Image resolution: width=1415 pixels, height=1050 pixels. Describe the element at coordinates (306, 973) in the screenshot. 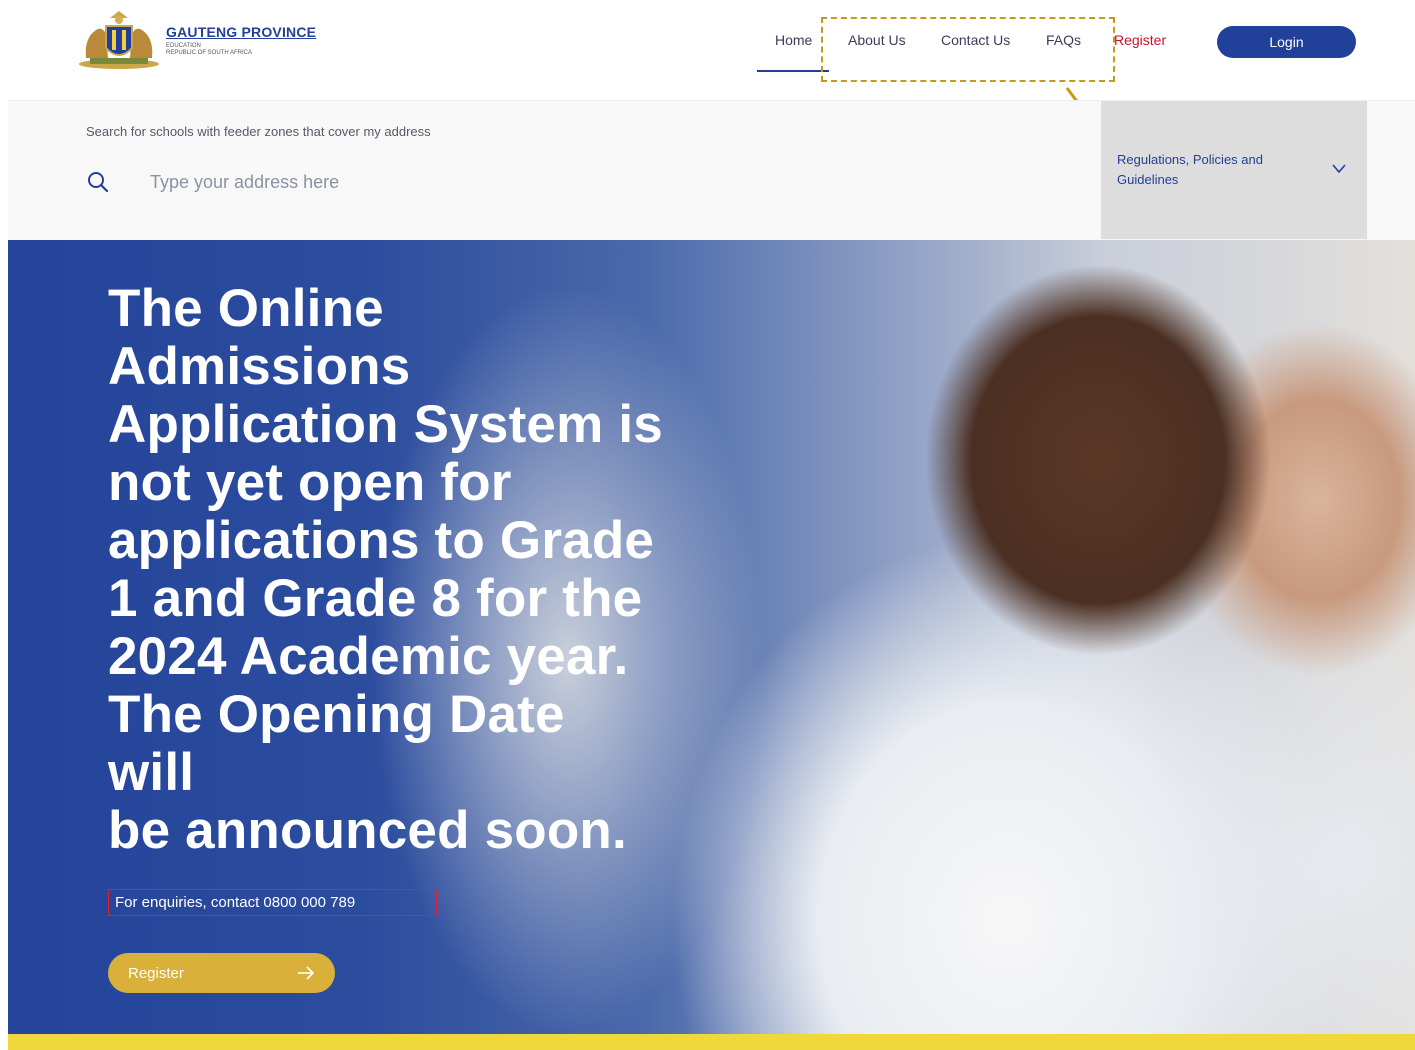

I see `arrow-right-icon` at that location.